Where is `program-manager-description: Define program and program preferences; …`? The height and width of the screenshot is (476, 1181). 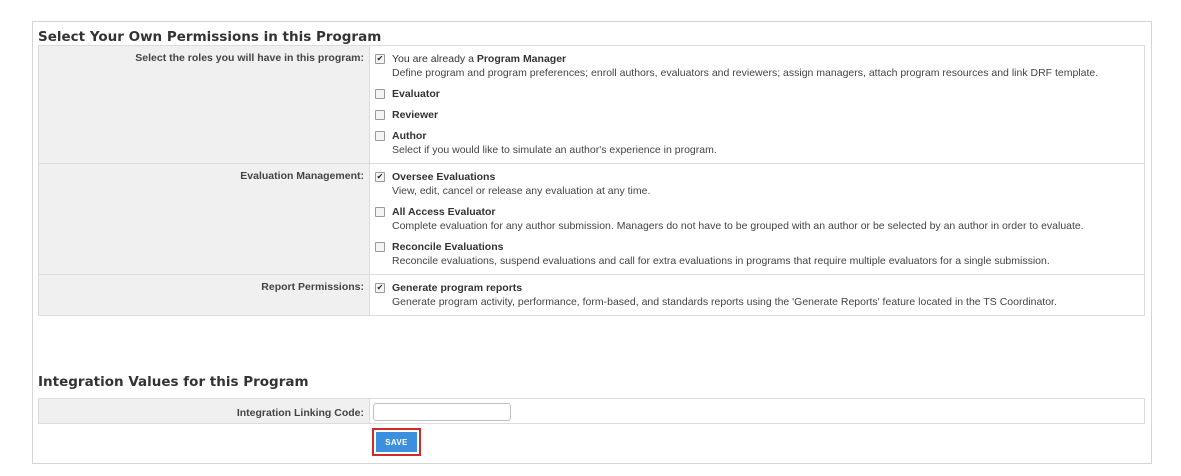
program-manager-description: Define program and program preferences; … is located at coordinates (745, 73).